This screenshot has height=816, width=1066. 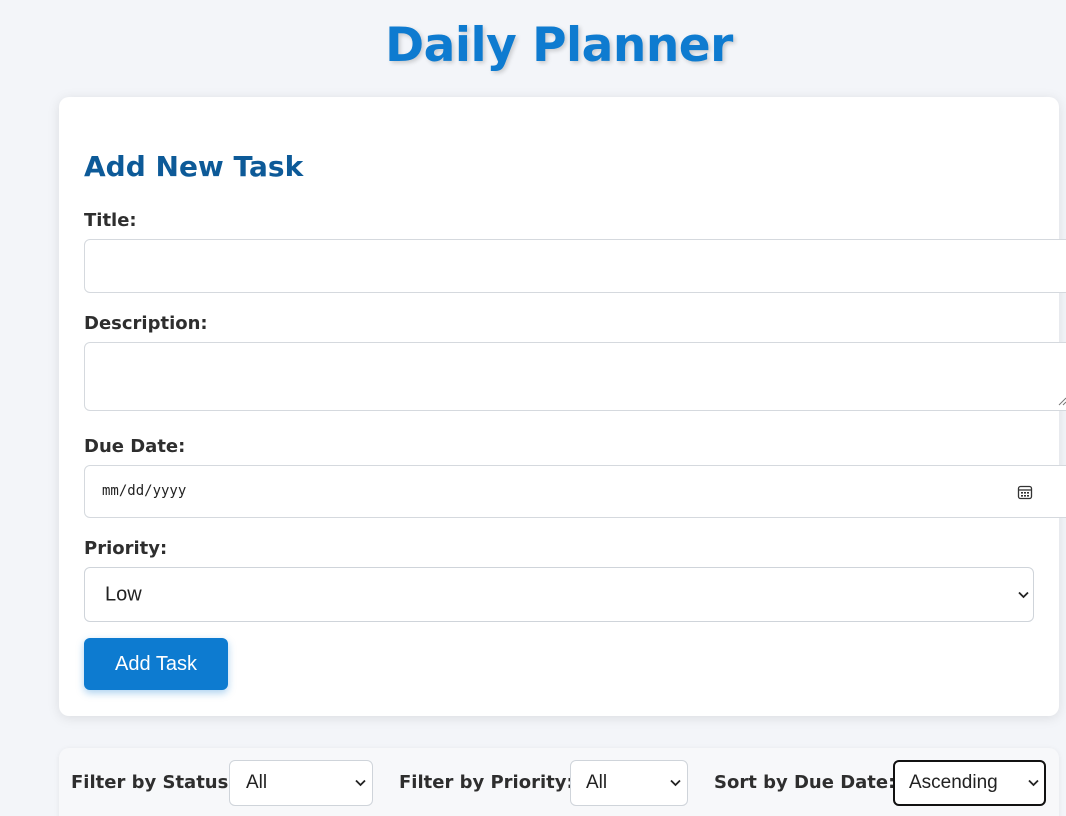 I want to click on priority-select-value: Low, so click(x=123, y=594).